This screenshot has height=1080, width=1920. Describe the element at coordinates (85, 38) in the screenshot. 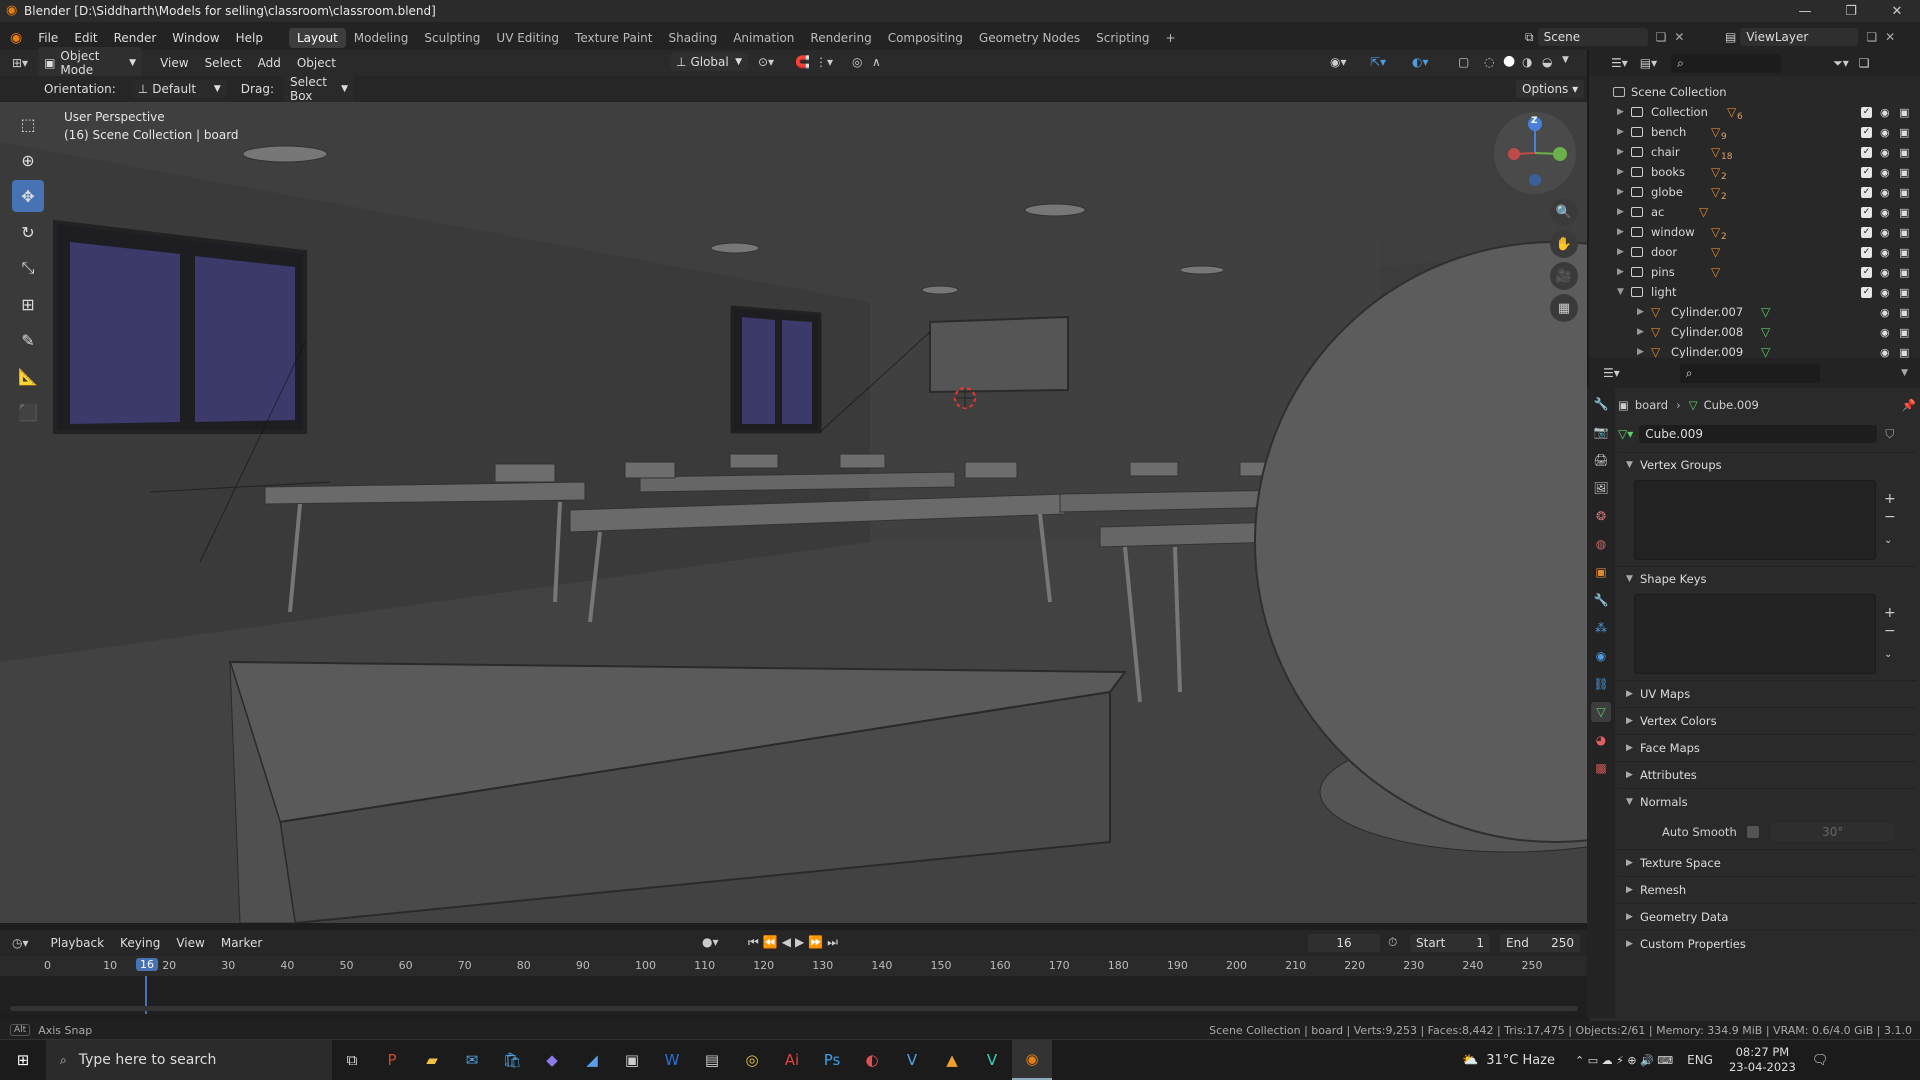

I see `menu-edit: Edit` at that location.